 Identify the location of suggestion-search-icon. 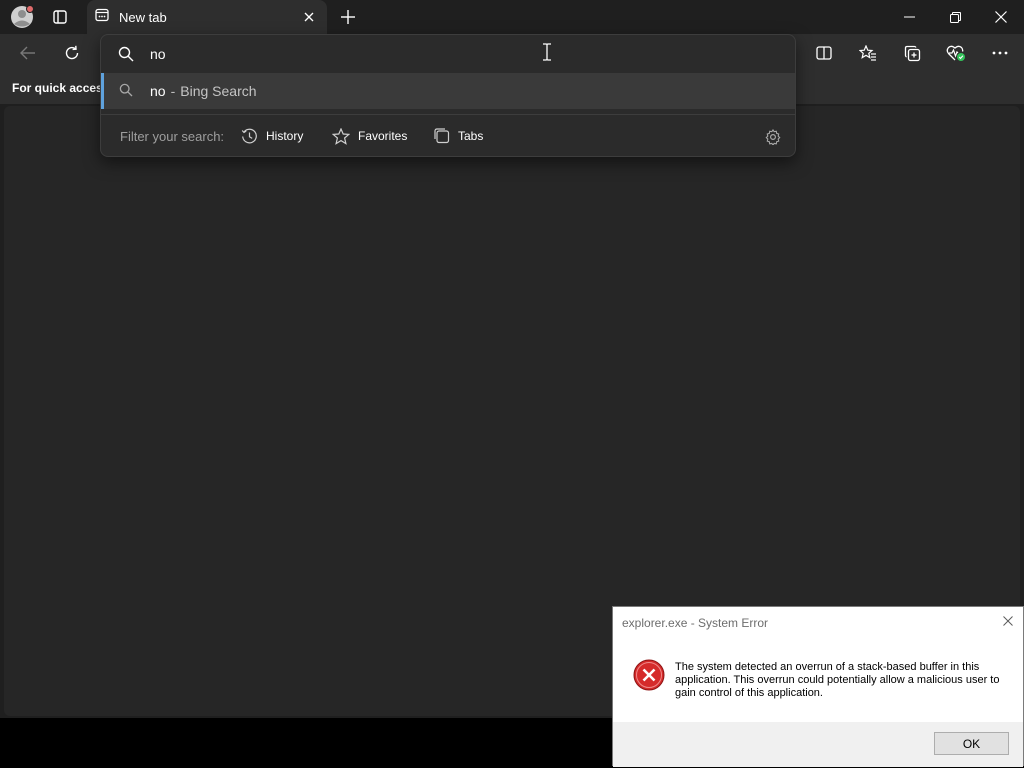
(126, 90).